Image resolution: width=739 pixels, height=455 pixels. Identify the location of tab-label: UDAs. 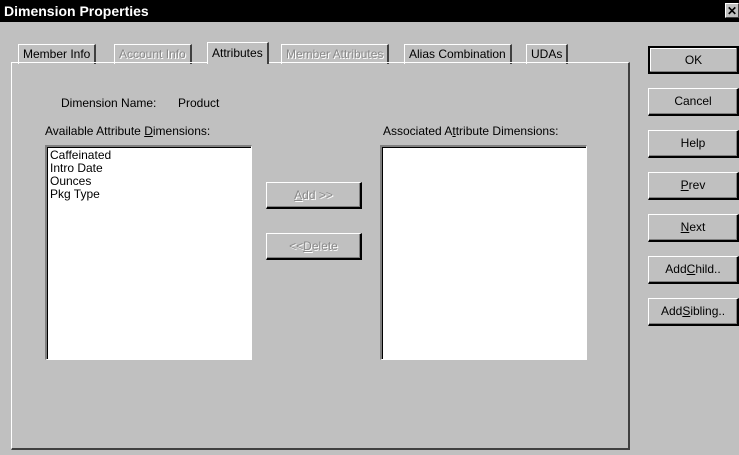
(547, 54).